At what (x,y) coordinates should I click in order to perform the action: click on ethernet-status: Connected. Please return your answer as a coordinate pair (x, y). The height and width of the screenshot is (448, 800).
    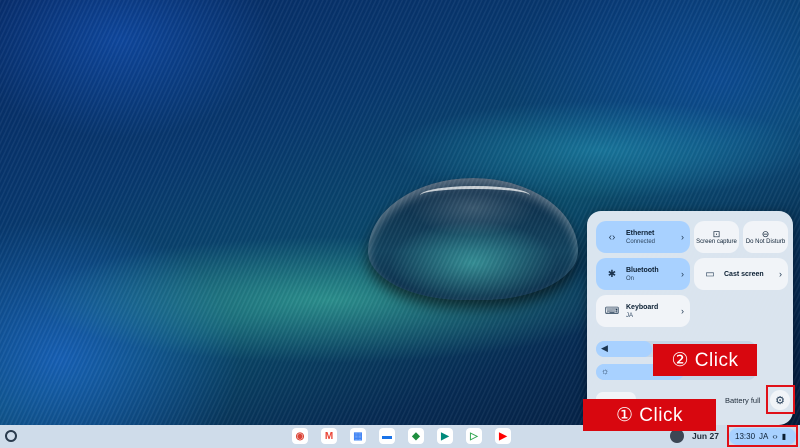
    Looking at the image, I should click on (641, 241).